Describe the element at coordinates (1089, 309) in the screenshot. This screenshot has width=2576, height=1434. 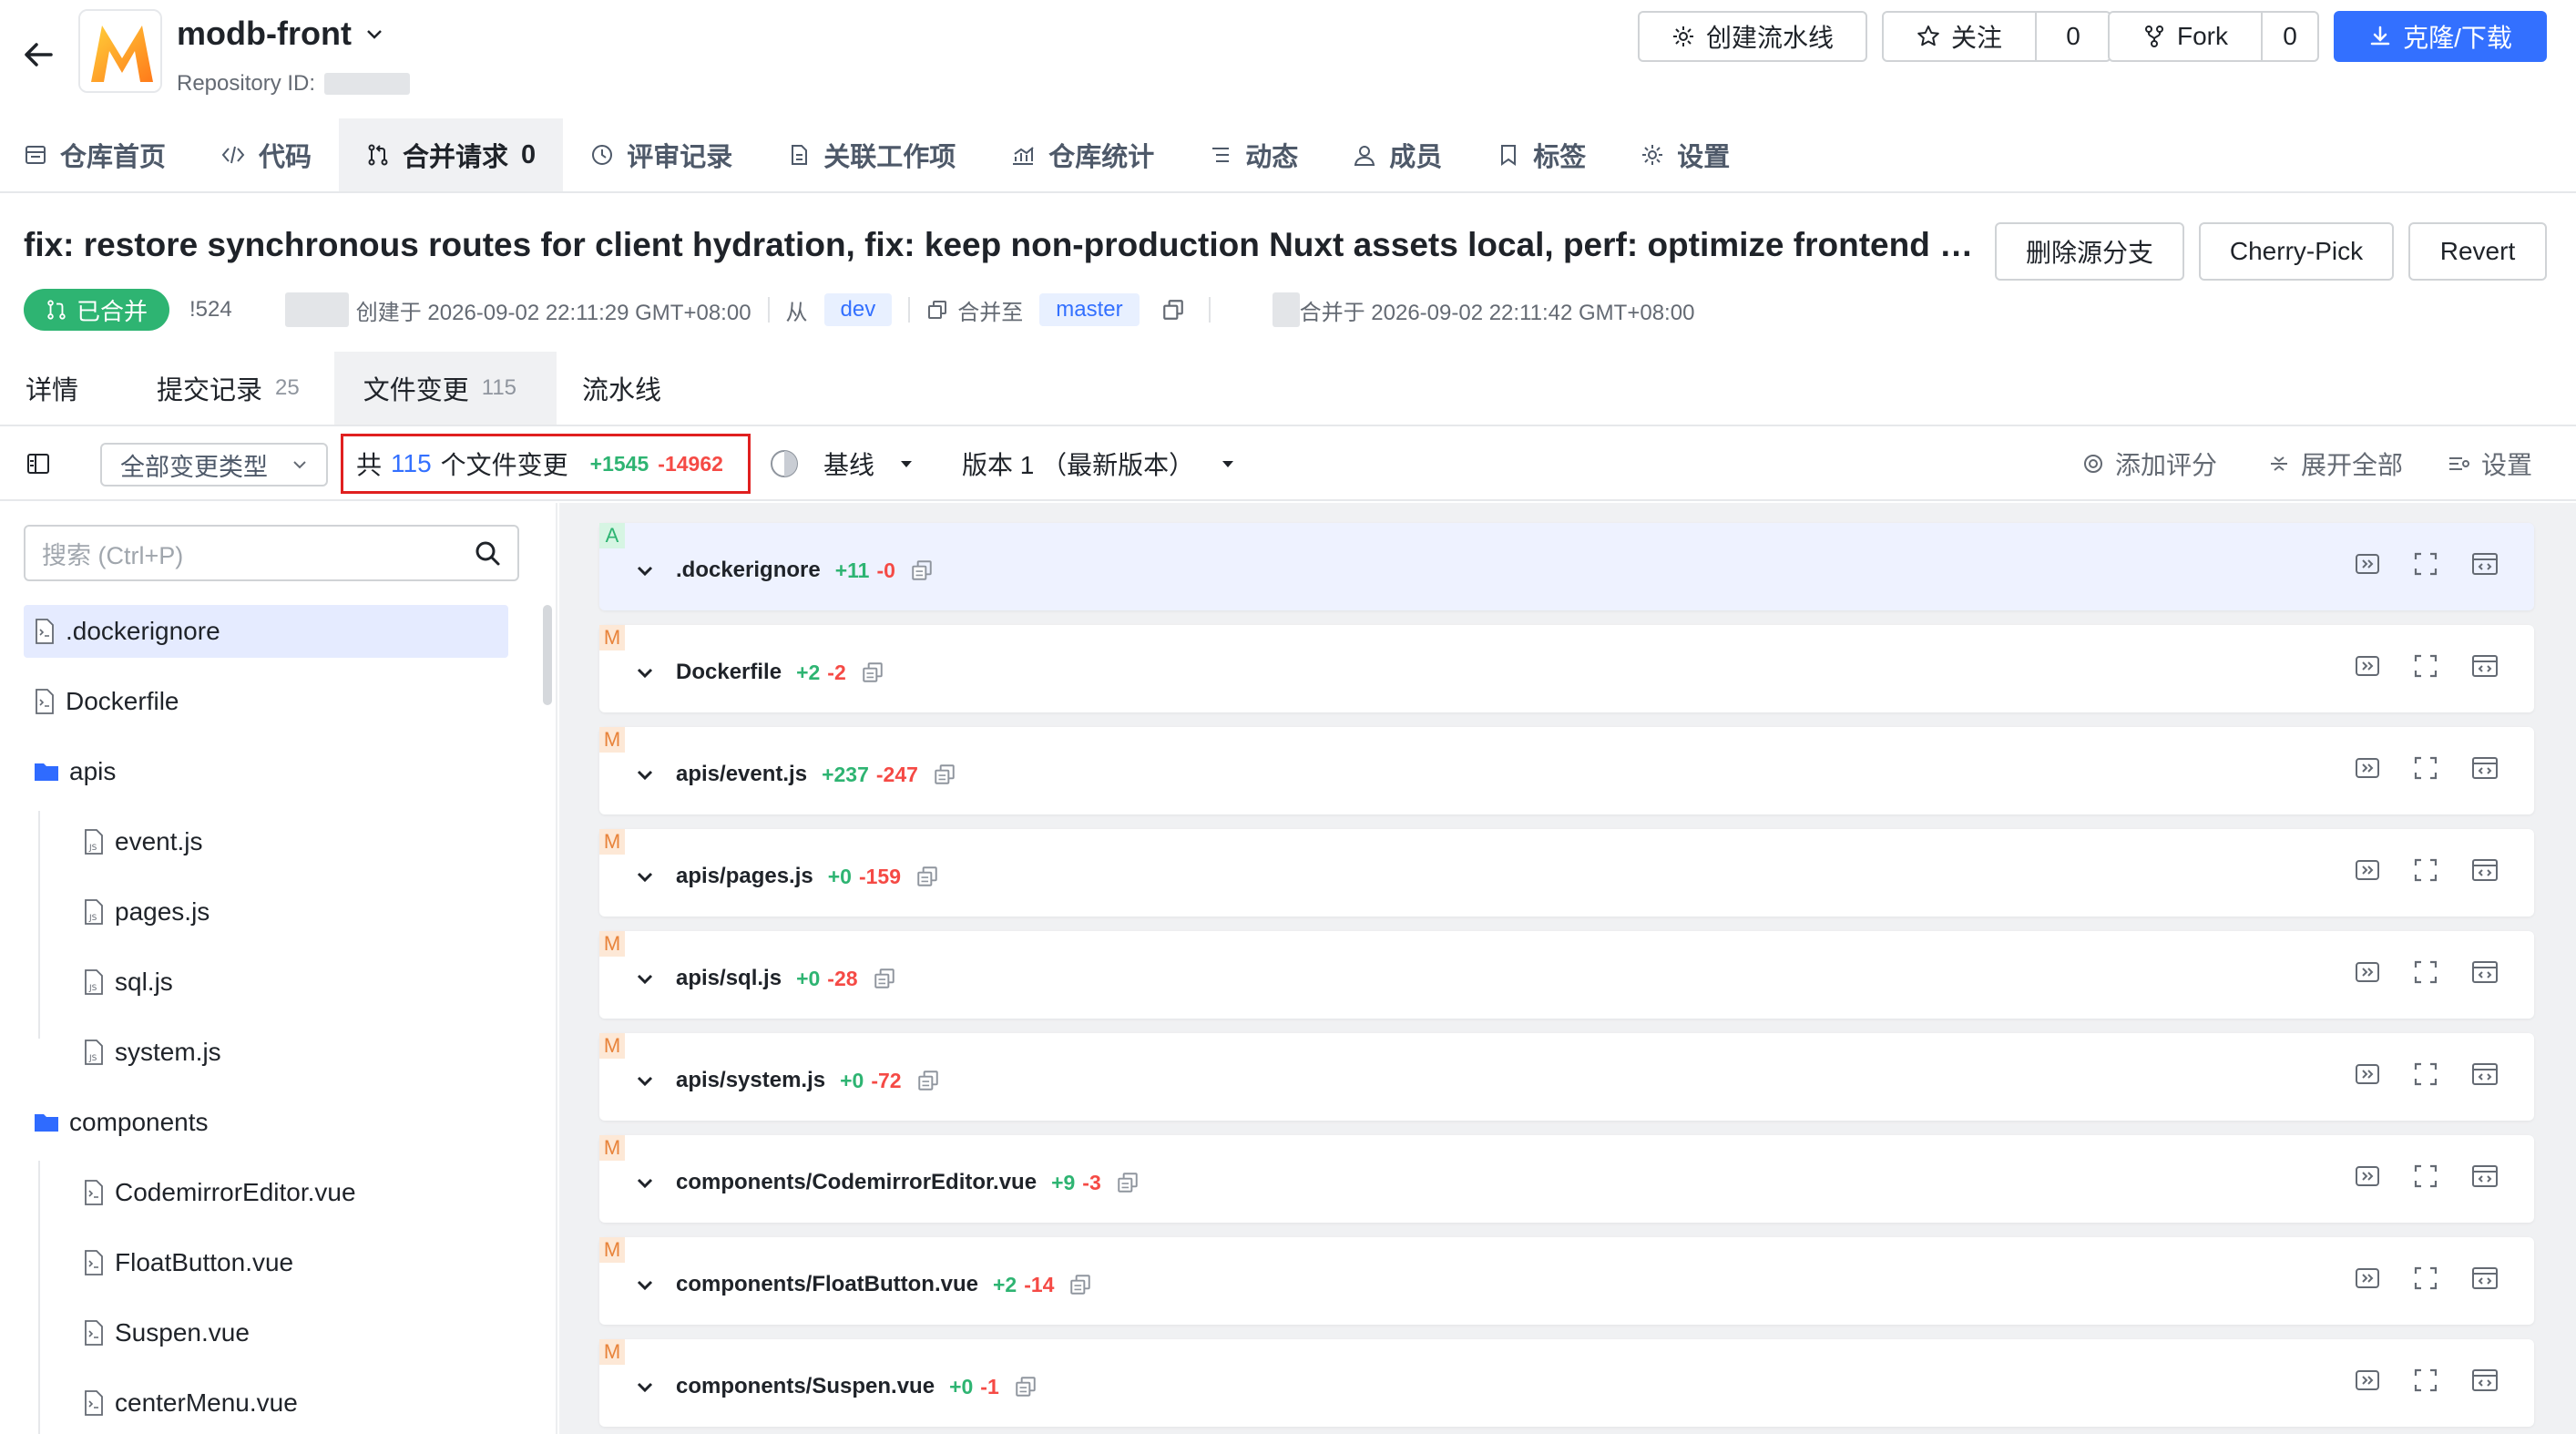
I see `target-branch-tag: master` at that location.